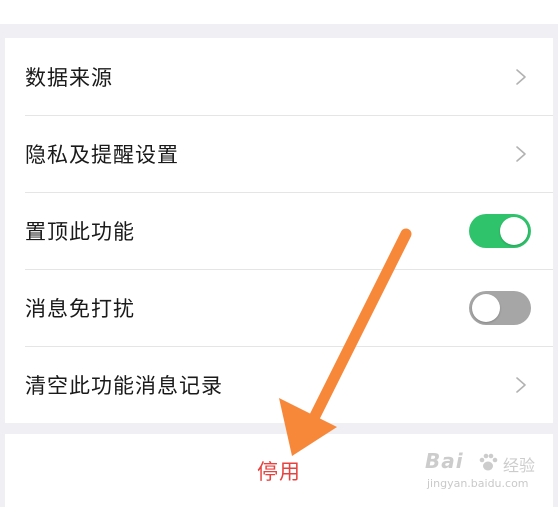 The height and width of the screenshot is (507, 558). I want to click on paw-icon, so click(488, 462).